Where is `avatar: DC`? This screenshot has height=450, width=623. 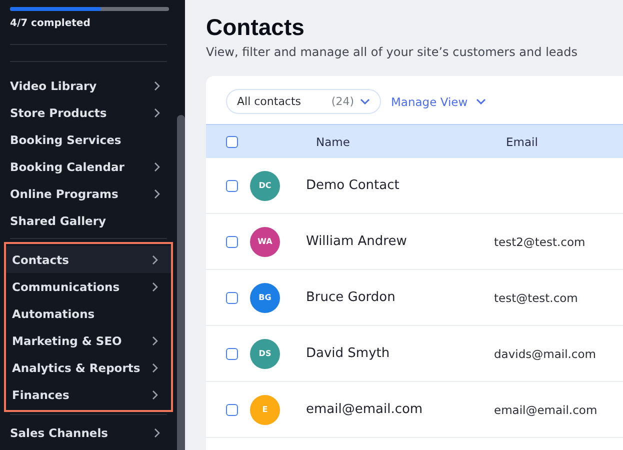
avatar: DC is located at coordinates (265, 185).